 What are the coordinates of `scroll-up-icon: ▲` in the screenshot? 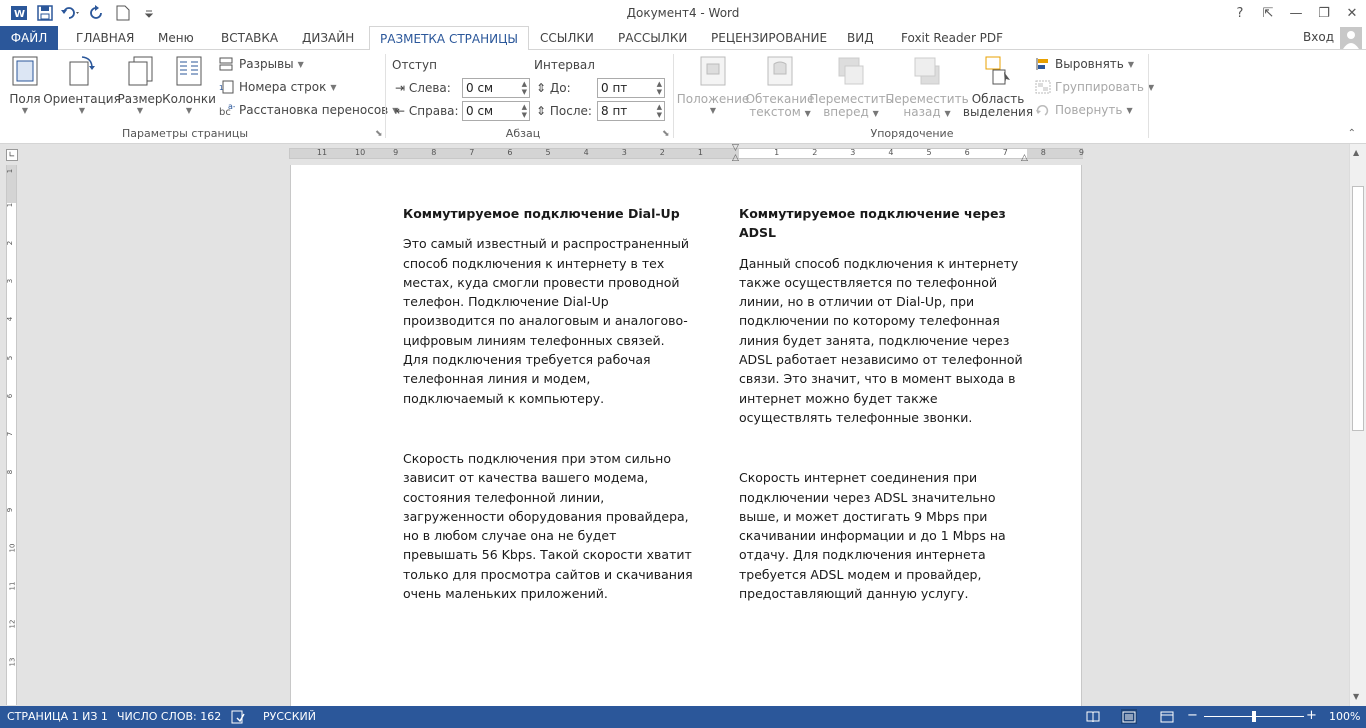 It's located at (1356, 152).